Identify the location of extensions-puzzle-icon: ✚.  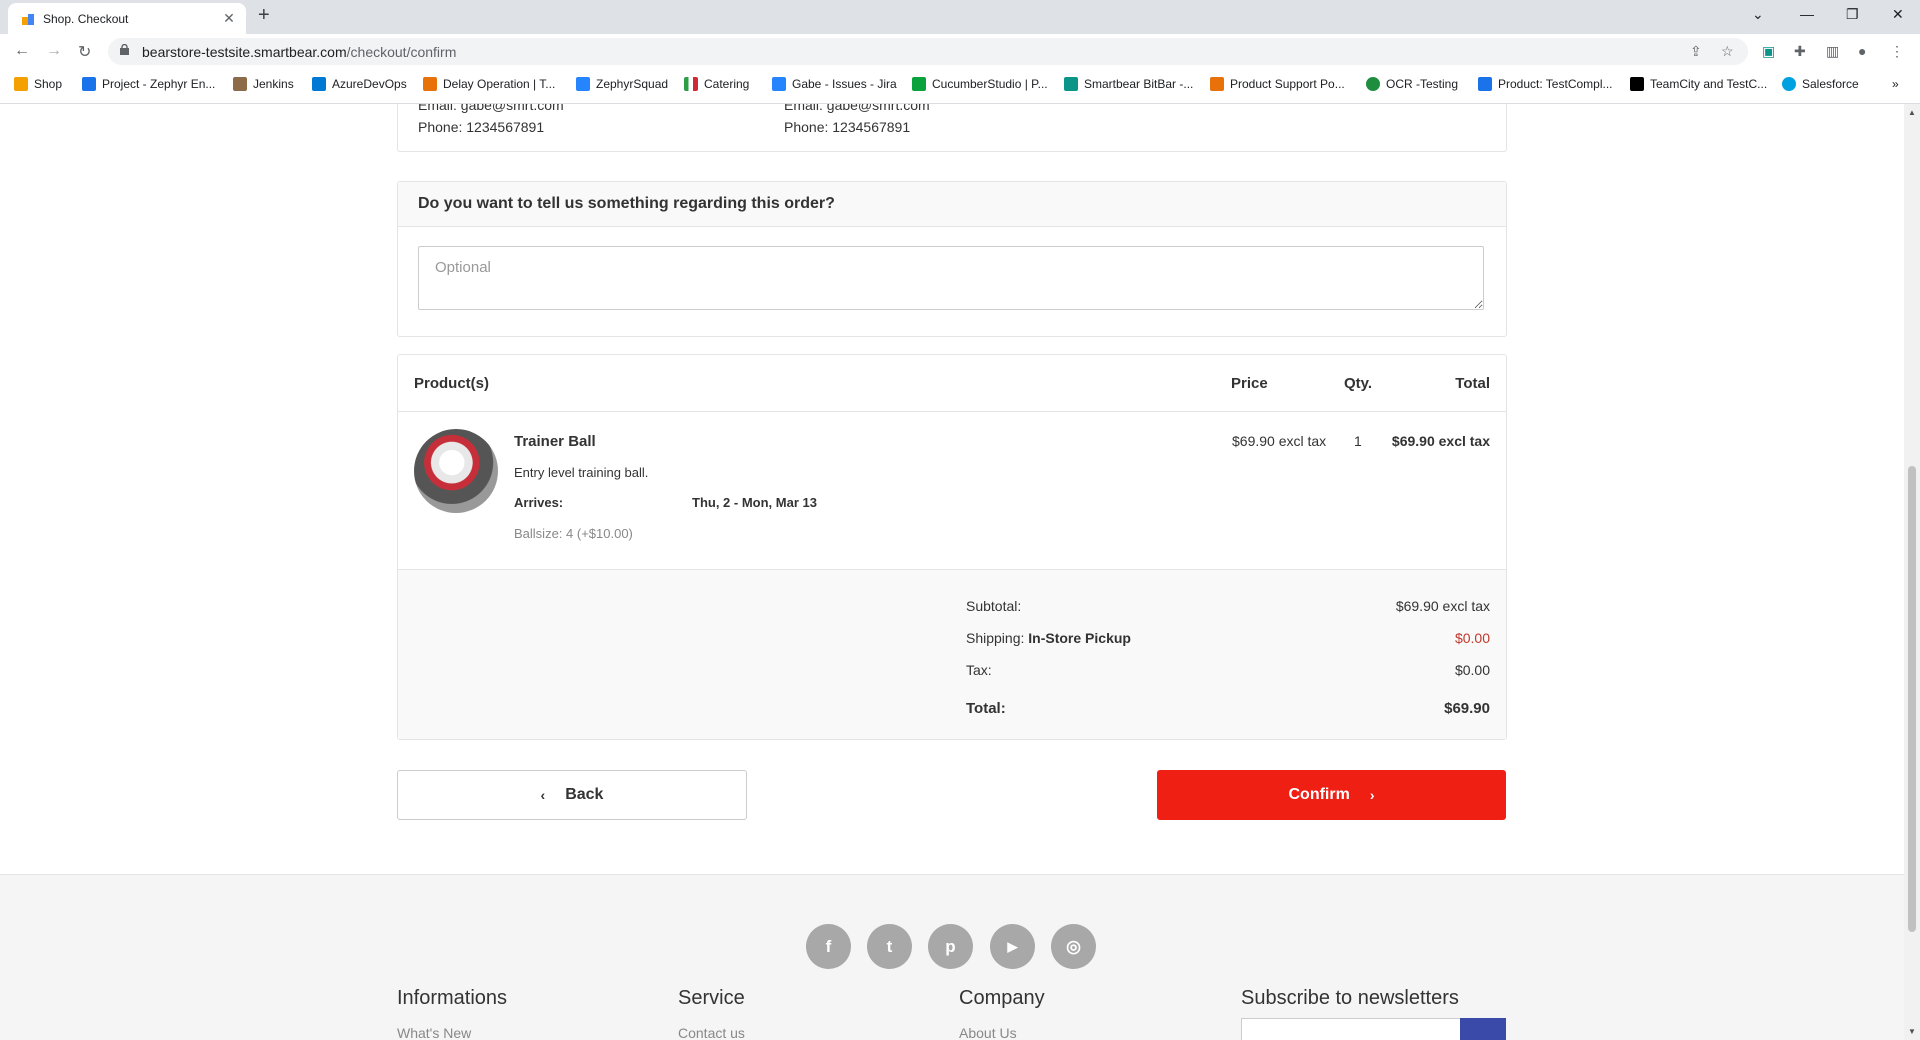
(1800, 51).